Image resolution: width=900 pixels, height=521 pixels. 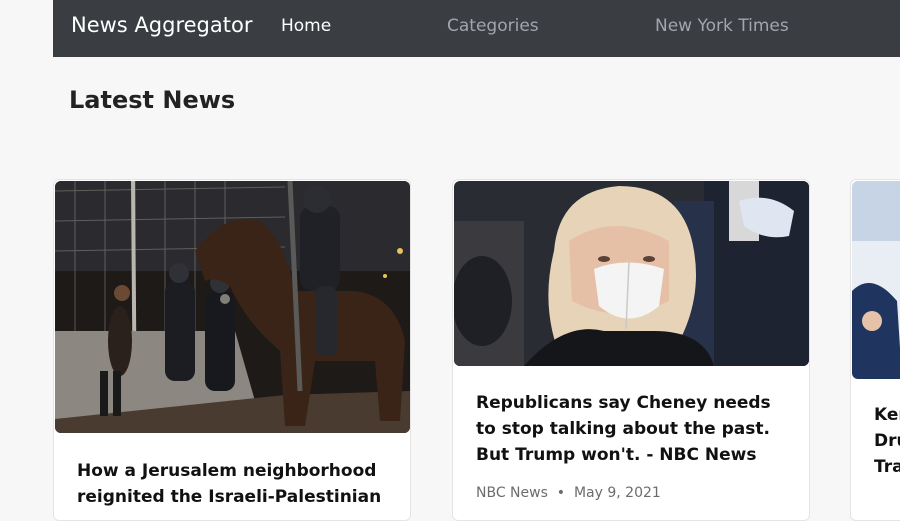 What do you see at coordinates (493, 26) in the screenshot?
I see `nav-link-categories: Categories` at bounding box center [493, 26].